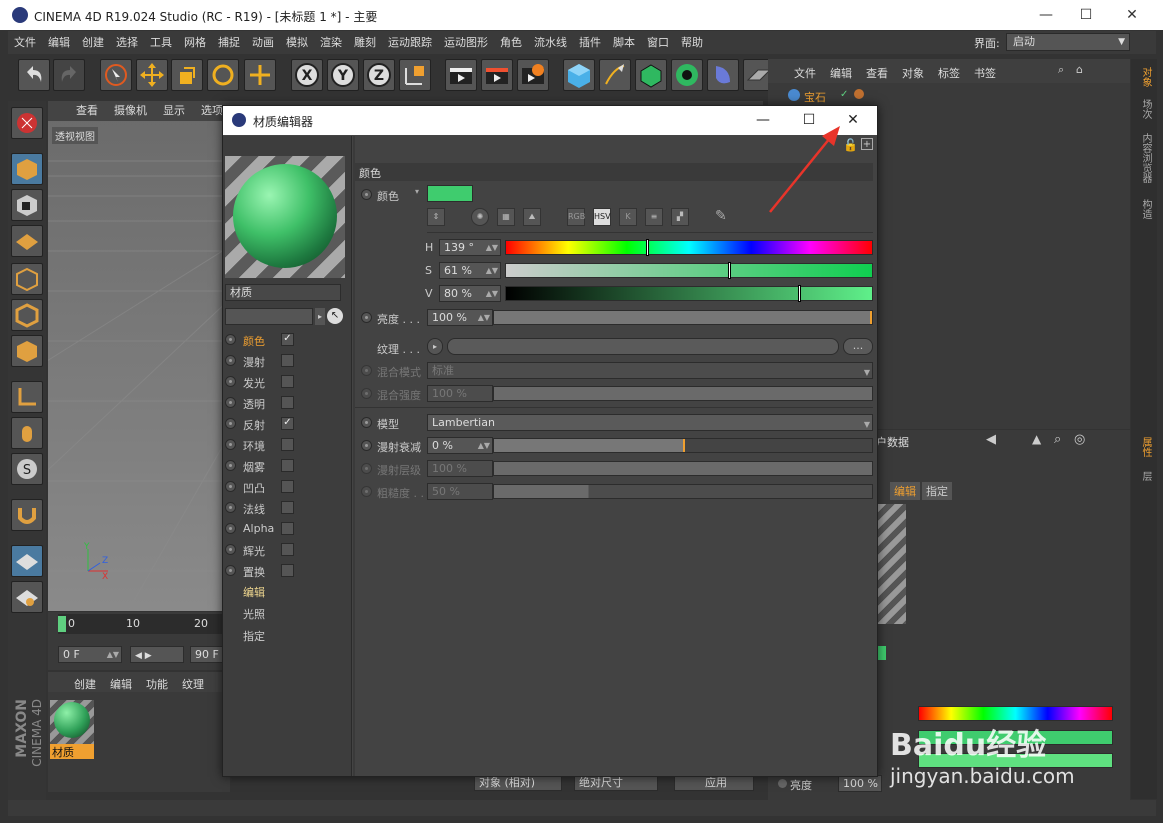  What do you see at coordinates (140, 624) in the screenshot?
I see `timeline-ruler: 0 10 20` at bounding box center [140, 624].